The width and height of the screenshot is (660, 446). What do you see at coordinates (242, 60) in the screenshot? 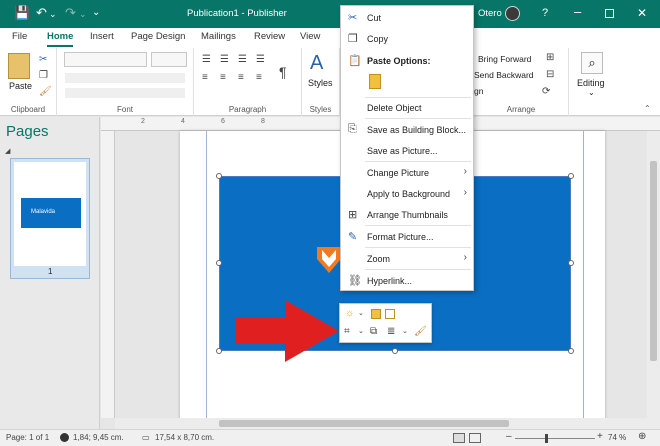
I see `decrease-indent-icon: ☰` at bounding box center [242, 60].